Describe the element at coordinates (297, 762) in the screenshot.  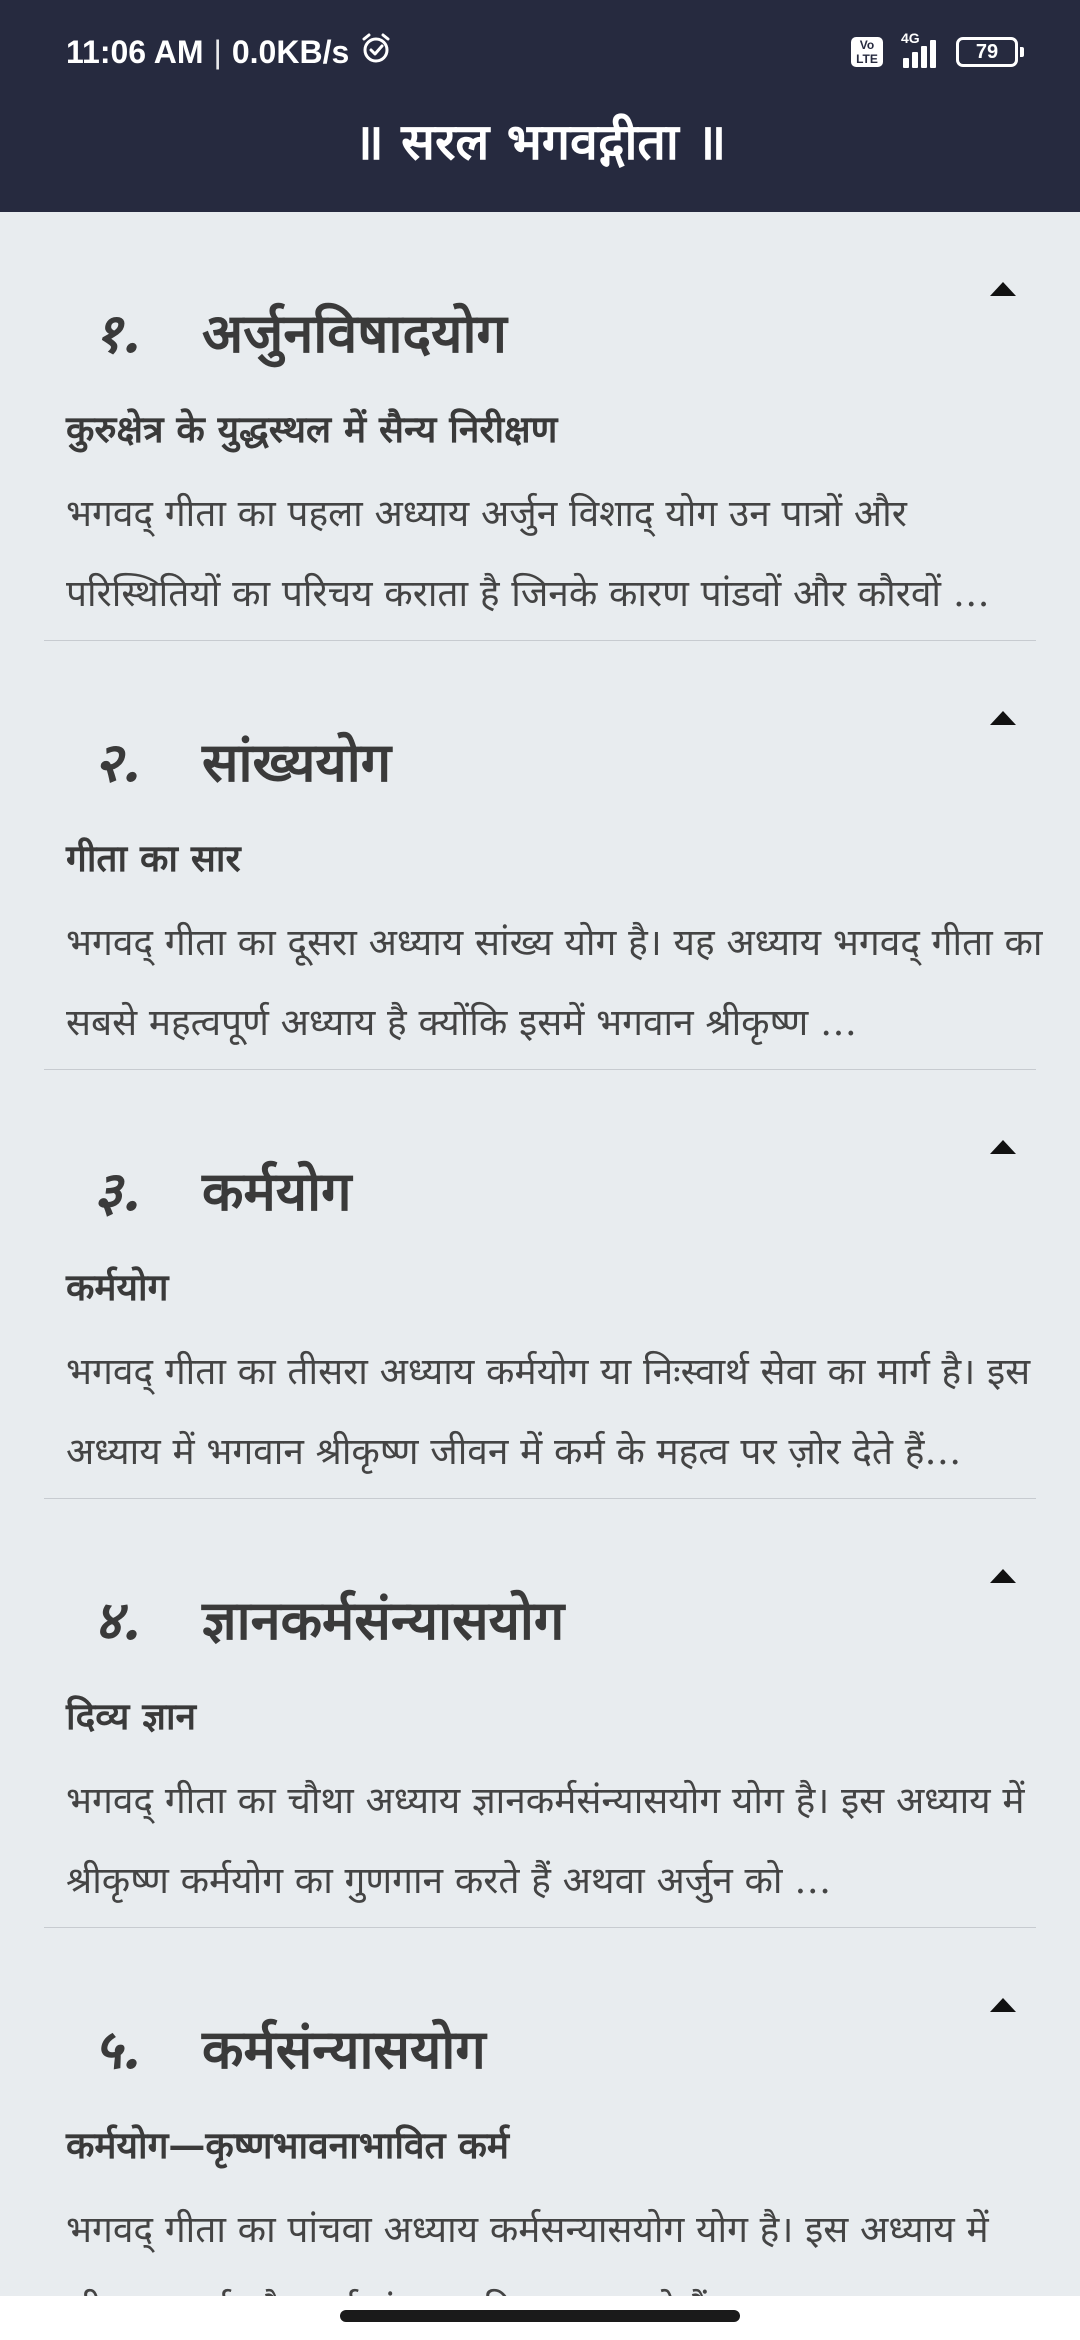
I see `chapter-name: सांख्ययोग` at that location.